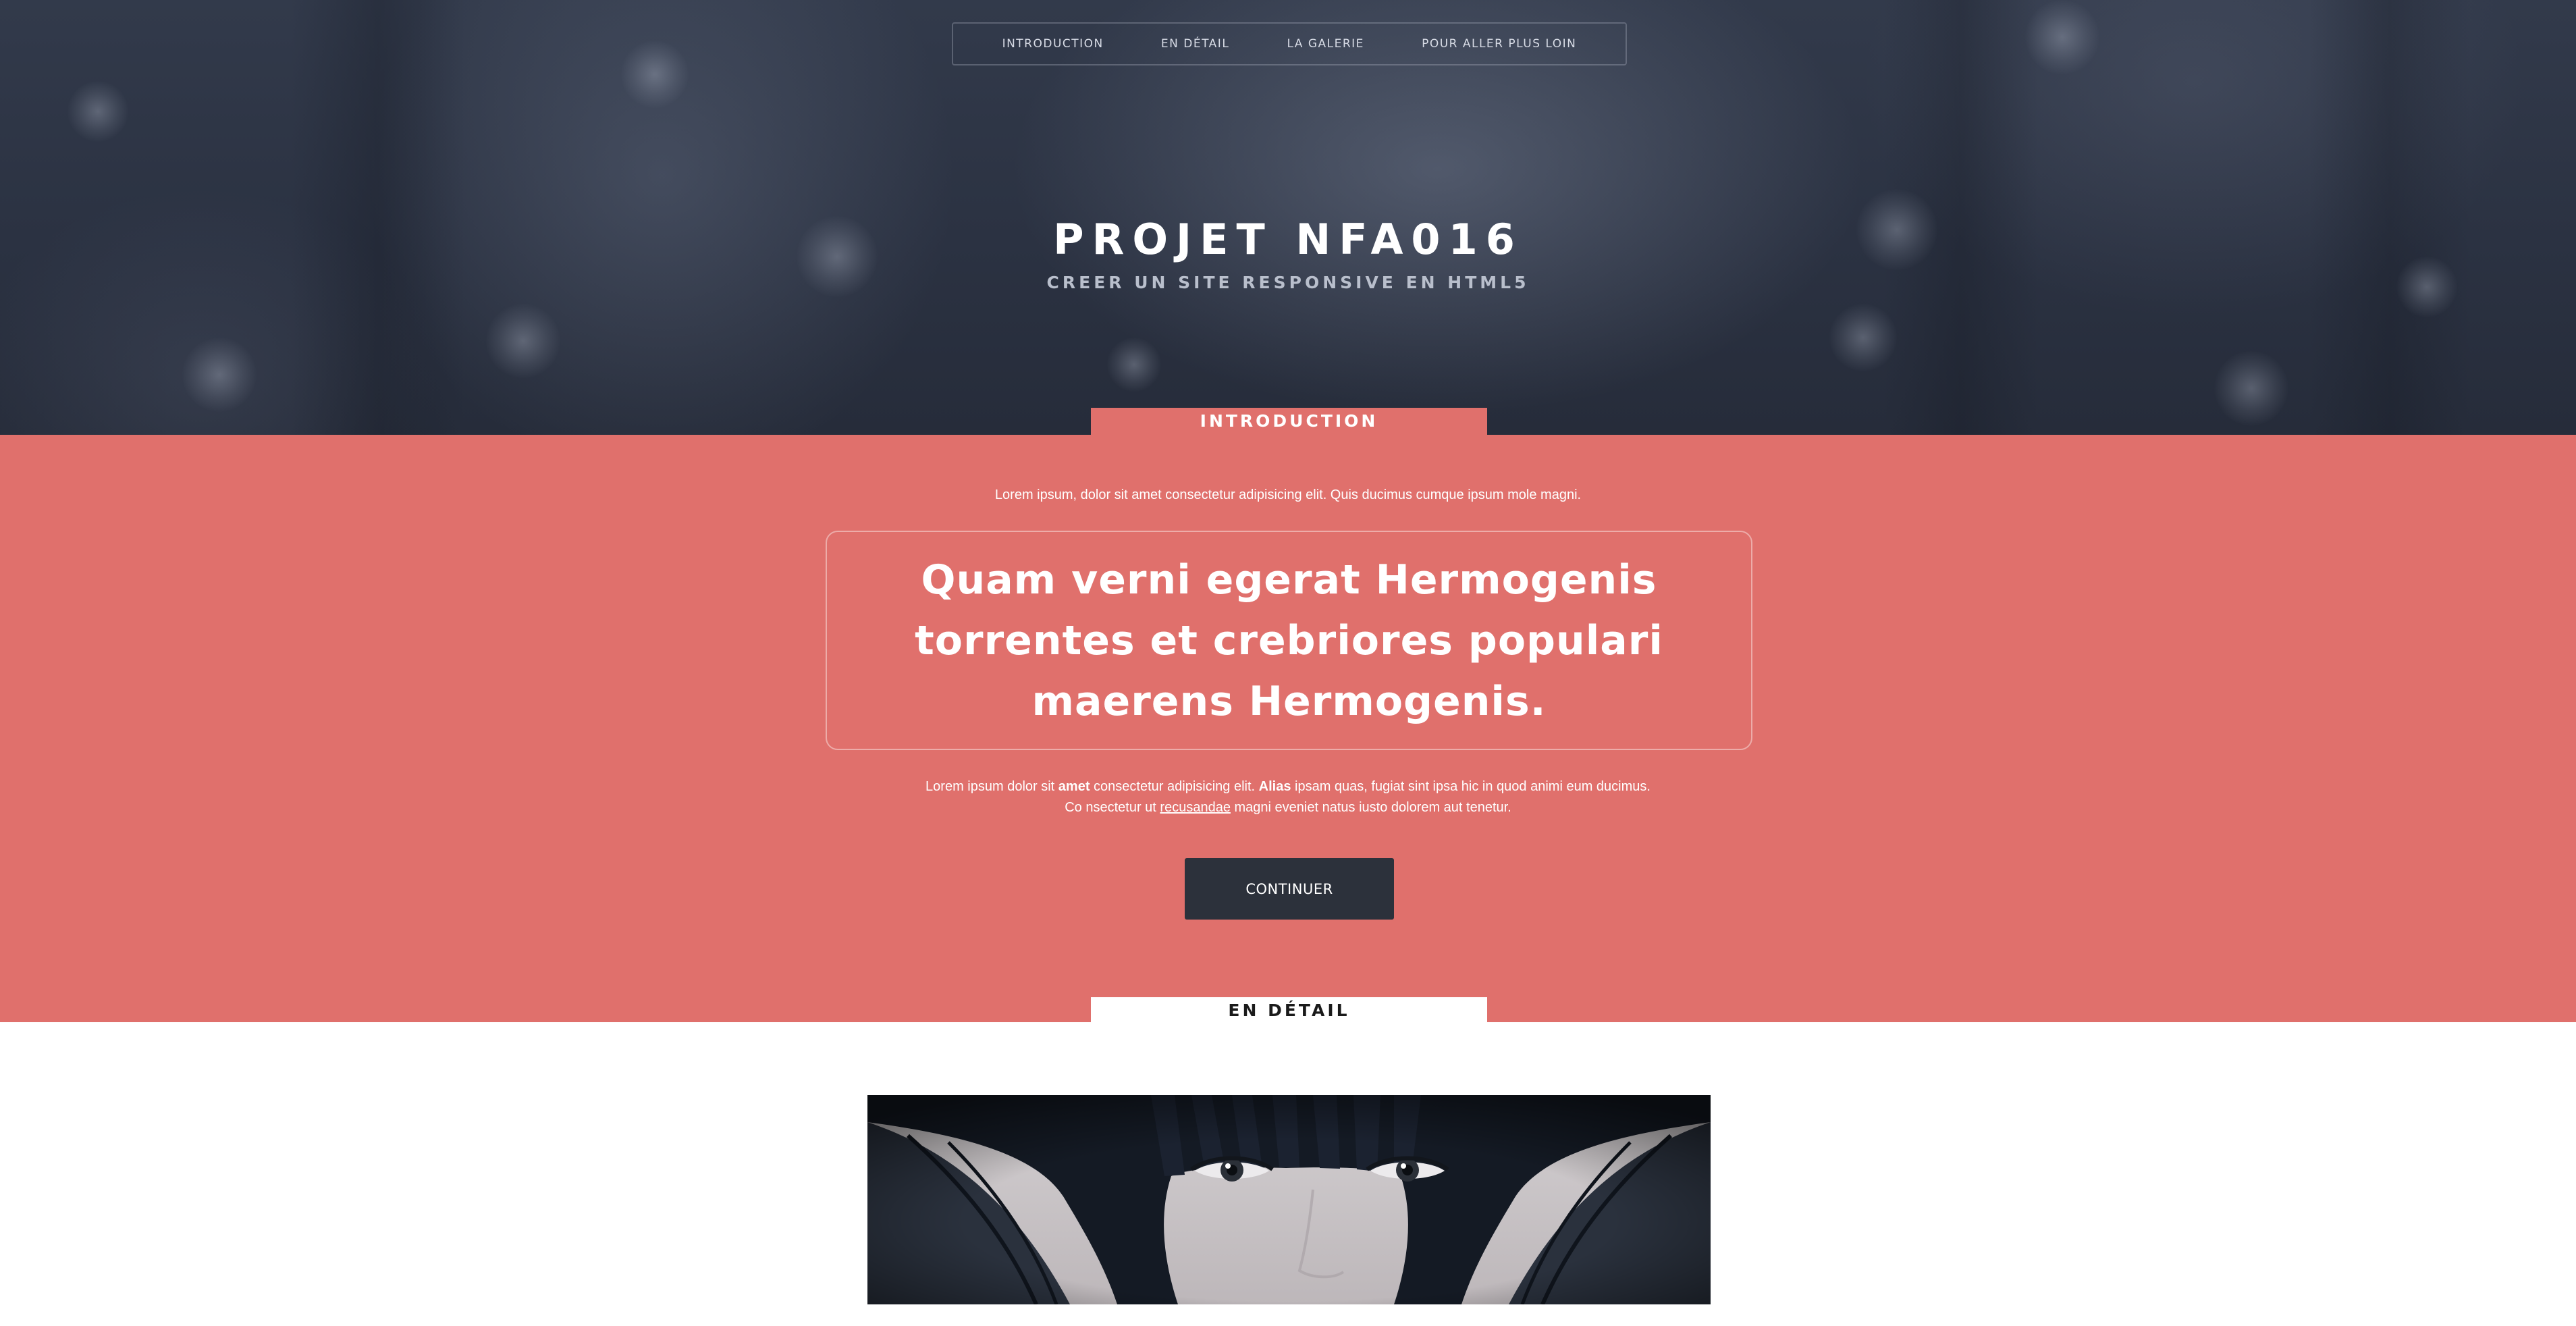 The image size is (2576, 1326). What do you see at coordinates (1289, 421) in the screenshot?
I see `section-tab-introduction: INTRODUCTION` at bounding box center [1289, 421].